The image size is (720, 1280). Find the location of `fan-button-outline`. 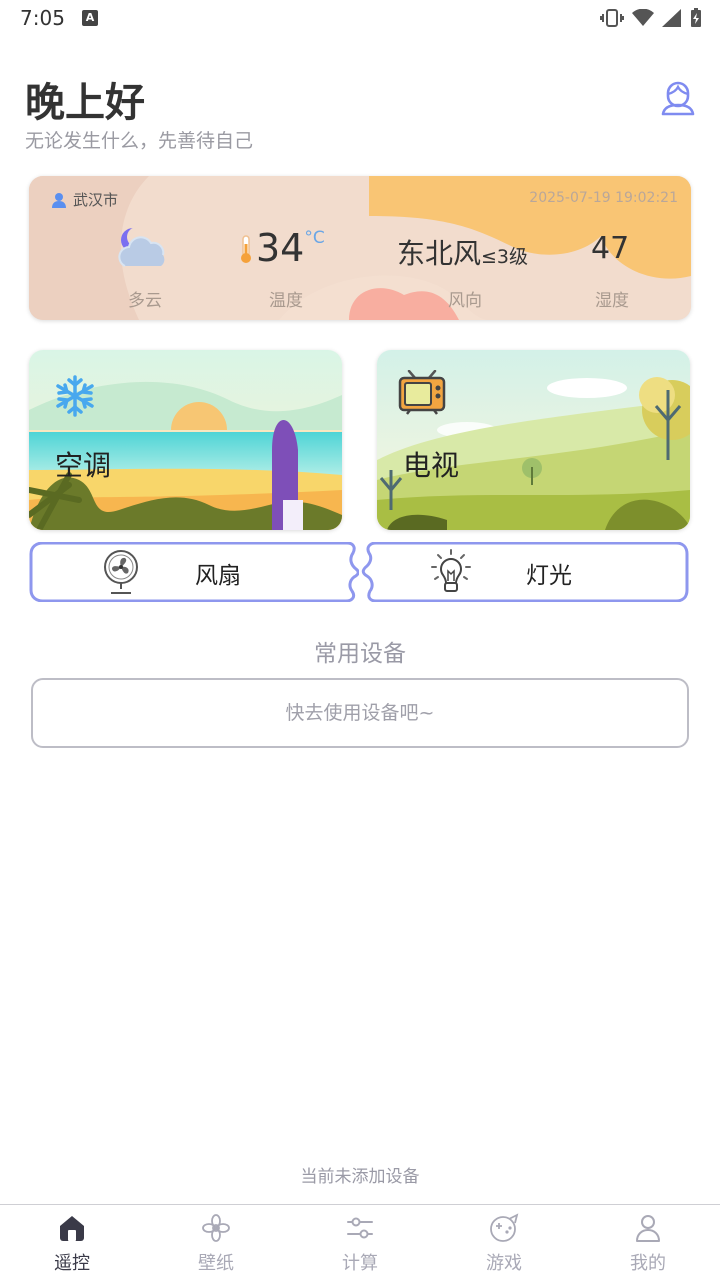

fan-button-outline is located at coordinates (194, 572).